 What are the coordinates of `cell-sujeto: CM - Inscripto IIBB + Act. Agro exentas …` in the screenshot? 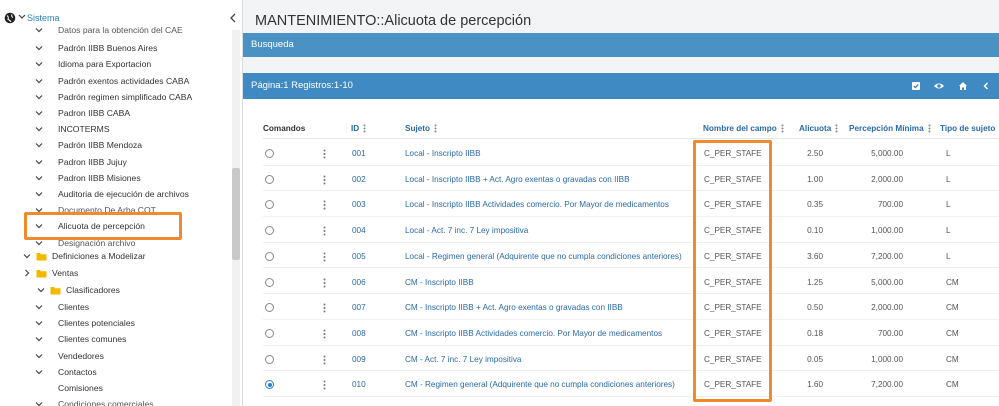 It's located at (514, 307).